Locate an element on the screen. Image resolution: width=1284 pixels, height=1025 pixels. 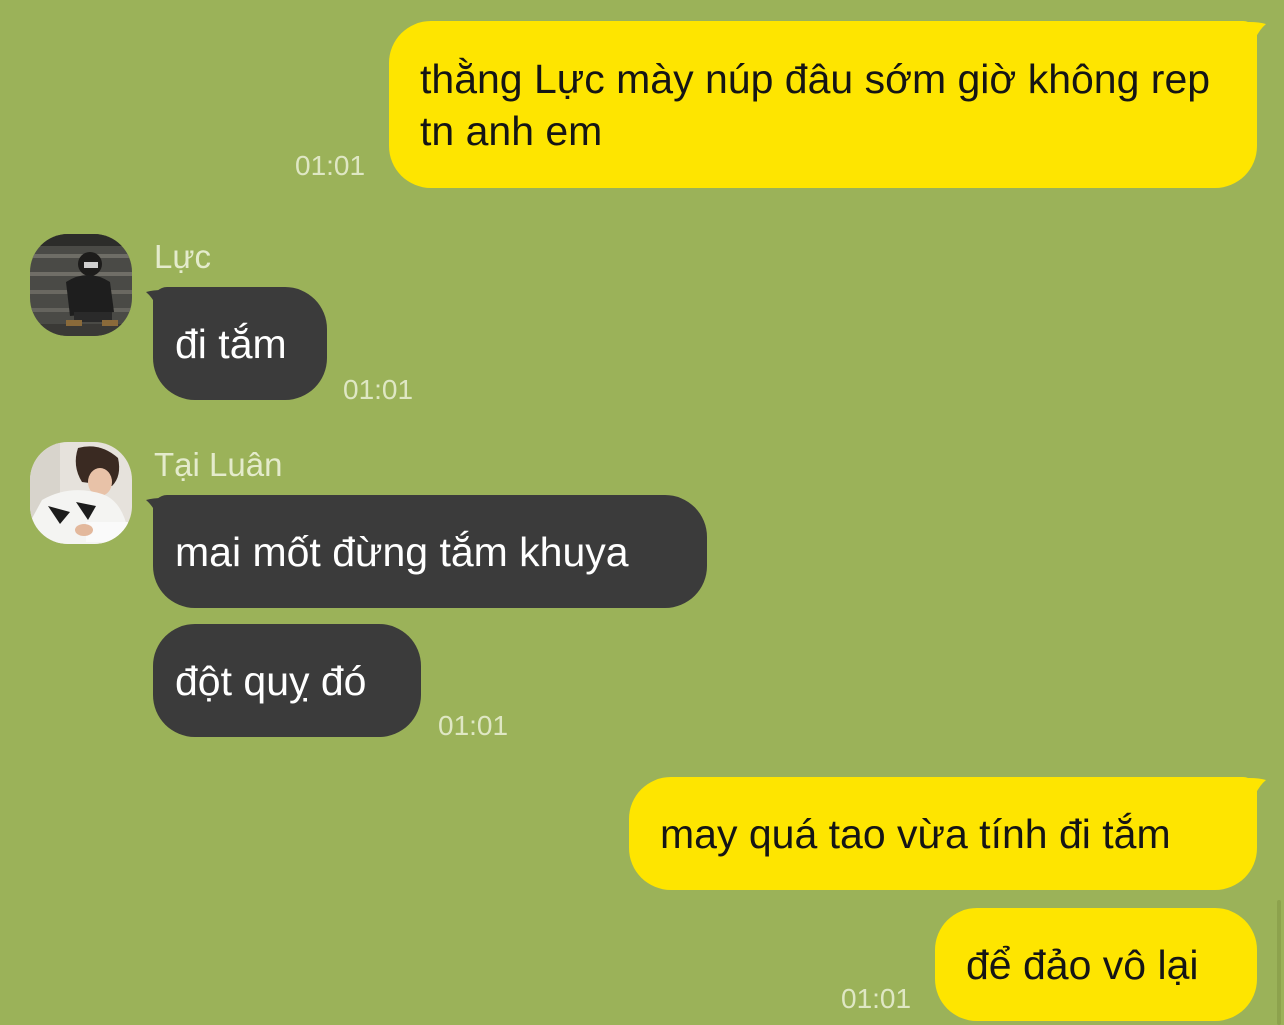
message-bubble-outgoing: để đảo vô lại is located at coordinates (1096, 964).